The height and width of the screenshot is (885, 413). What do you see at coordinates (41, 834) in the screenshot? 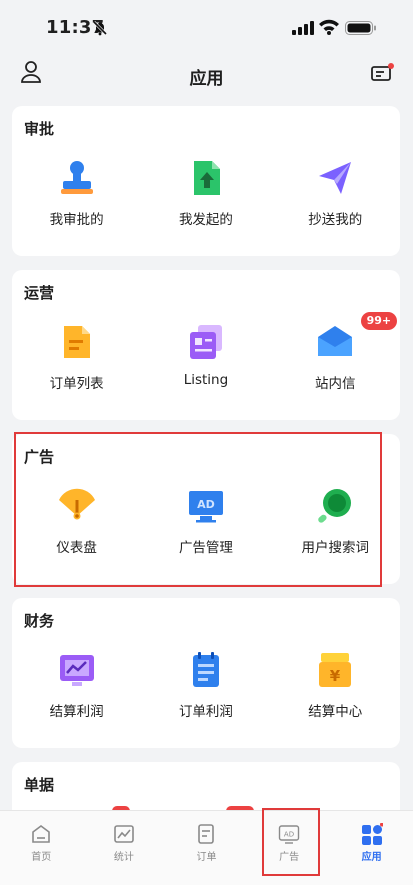
I see `home-icon` at bounding box center [41, 834].